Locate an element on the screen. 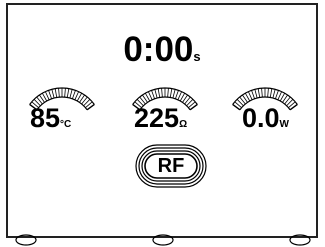 This screenshot has height=247, width=325. power-readout: 0.0W is located at coordinates (265, 118).